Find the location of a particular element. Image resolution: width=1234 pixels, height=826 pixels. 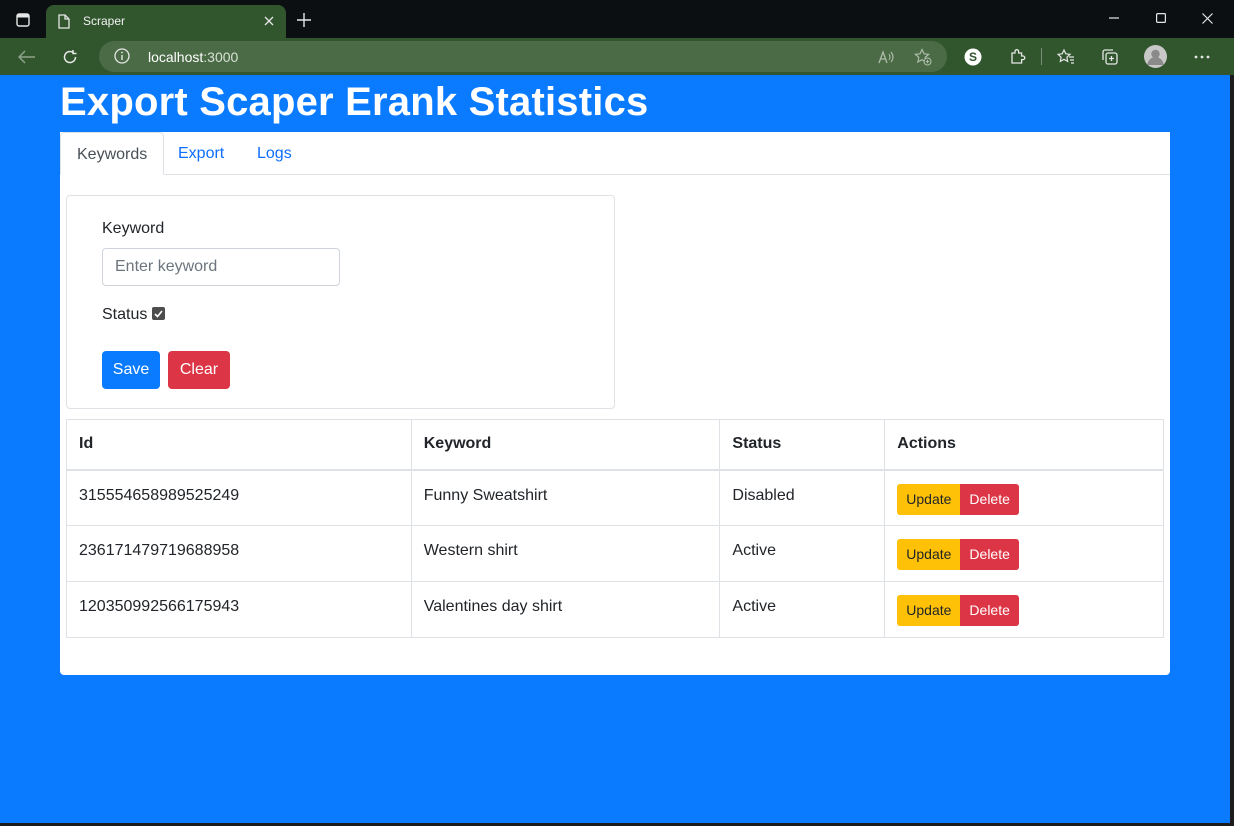

browser-title-bar: Scraper is located at coordinates (617, 19).